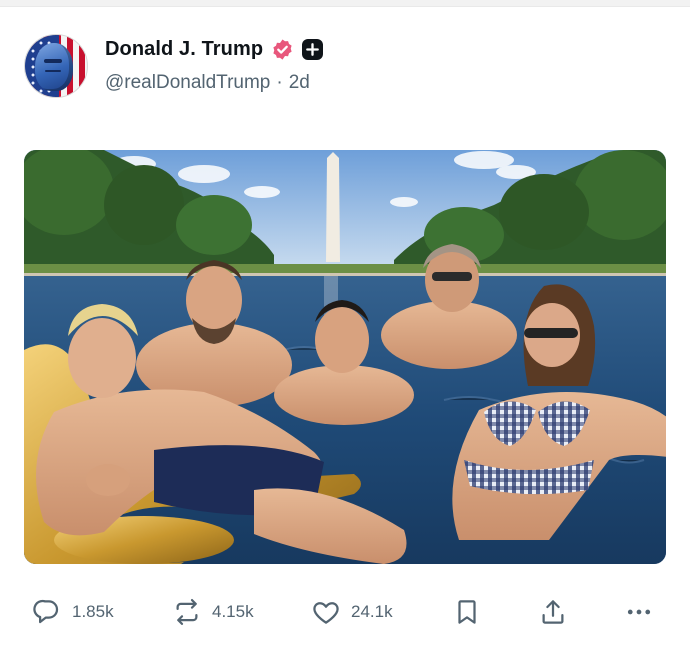 This screenshot has height=669, width=690. I want to click on reply-icon, so click(46, 611).